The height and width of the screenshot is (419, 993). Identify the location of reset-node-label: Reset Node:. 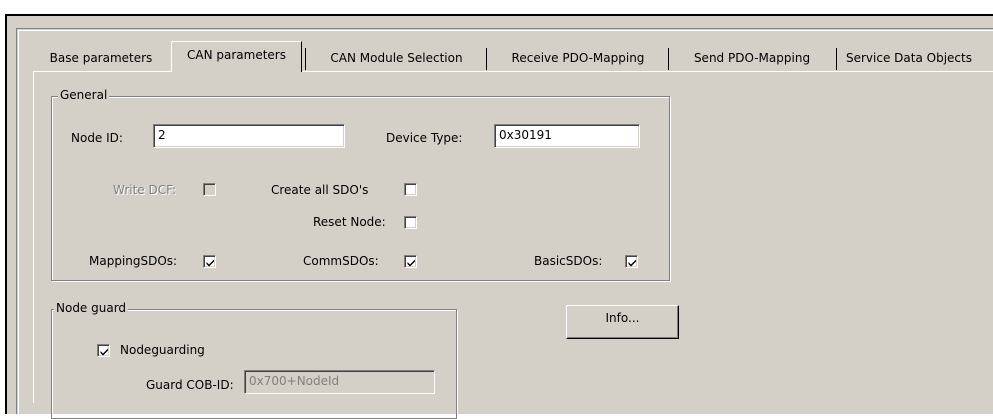
(349, 222).